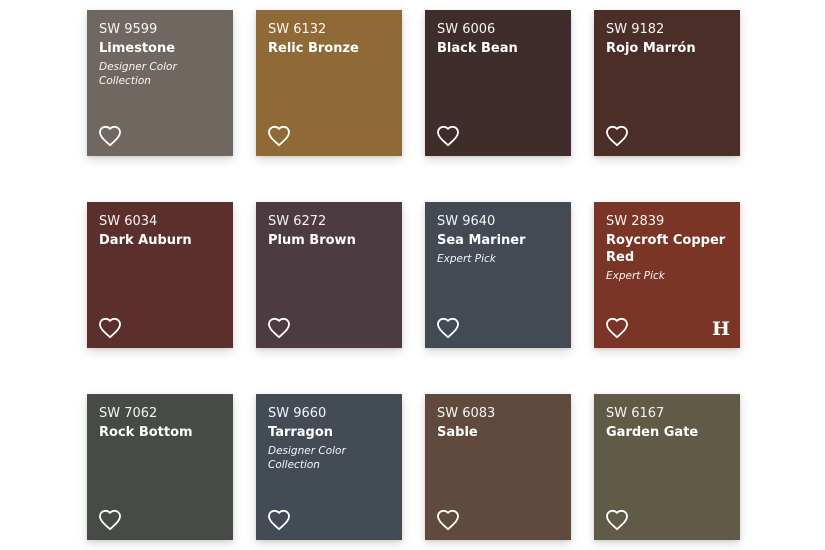  What do you see at coordinates (498, 467) in the screenshot?
I see `color-swatch: SW 6083 Sable` at bounding box center [498, 467].